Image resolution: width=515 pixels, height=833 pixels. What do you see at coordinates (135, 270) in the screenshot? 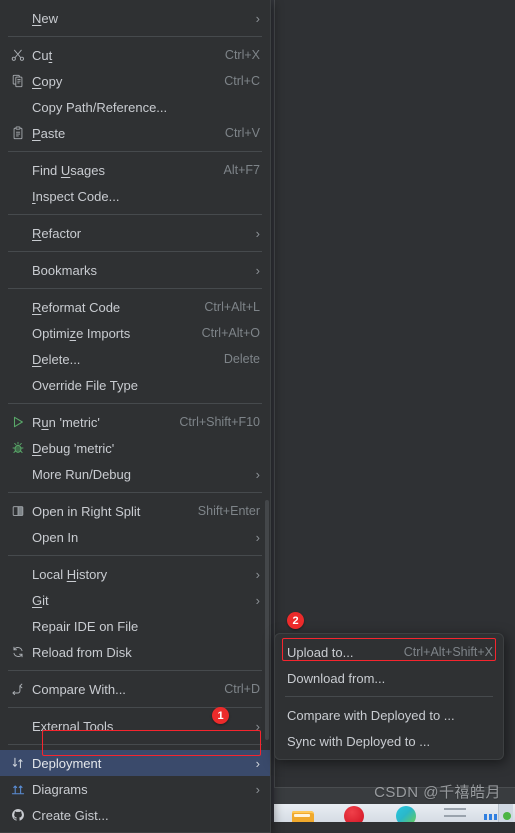
I see `menu-item-bookmarks: Bookmarks ›` at bounding box center [135, 270].